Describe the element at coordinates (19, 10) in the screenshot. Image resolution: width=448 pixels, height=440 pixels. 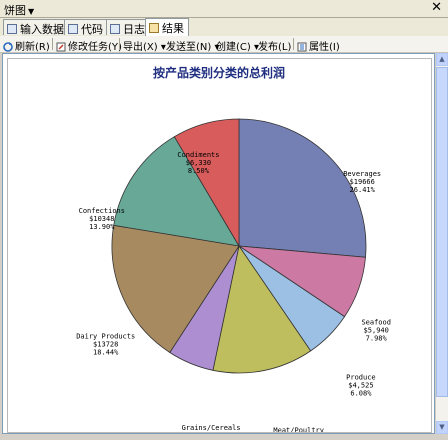
I see `window-title: 饼图 ▼` at that location.